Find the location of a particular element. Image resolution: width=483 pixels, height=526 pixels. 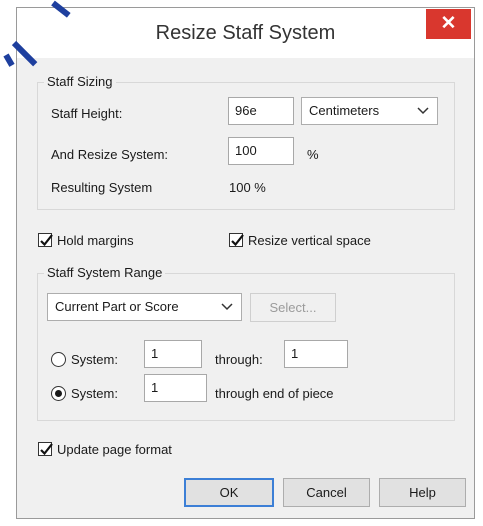

resize-vertical-space-check is located at coordinates (236, 240).